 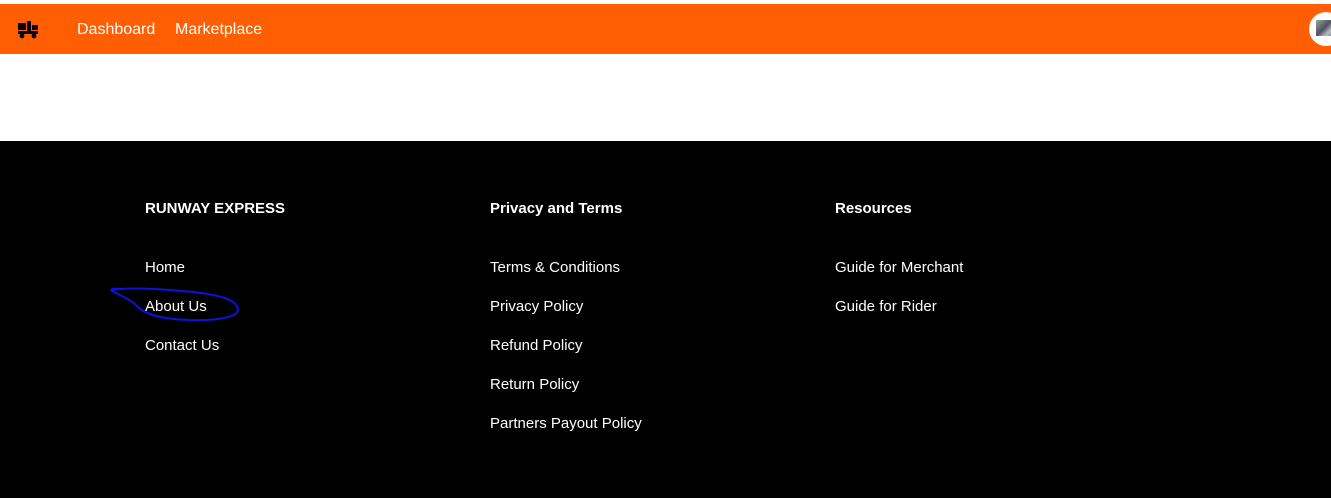 I want to click on footer-heading-resources: Resources, so click(x=873, y=208).